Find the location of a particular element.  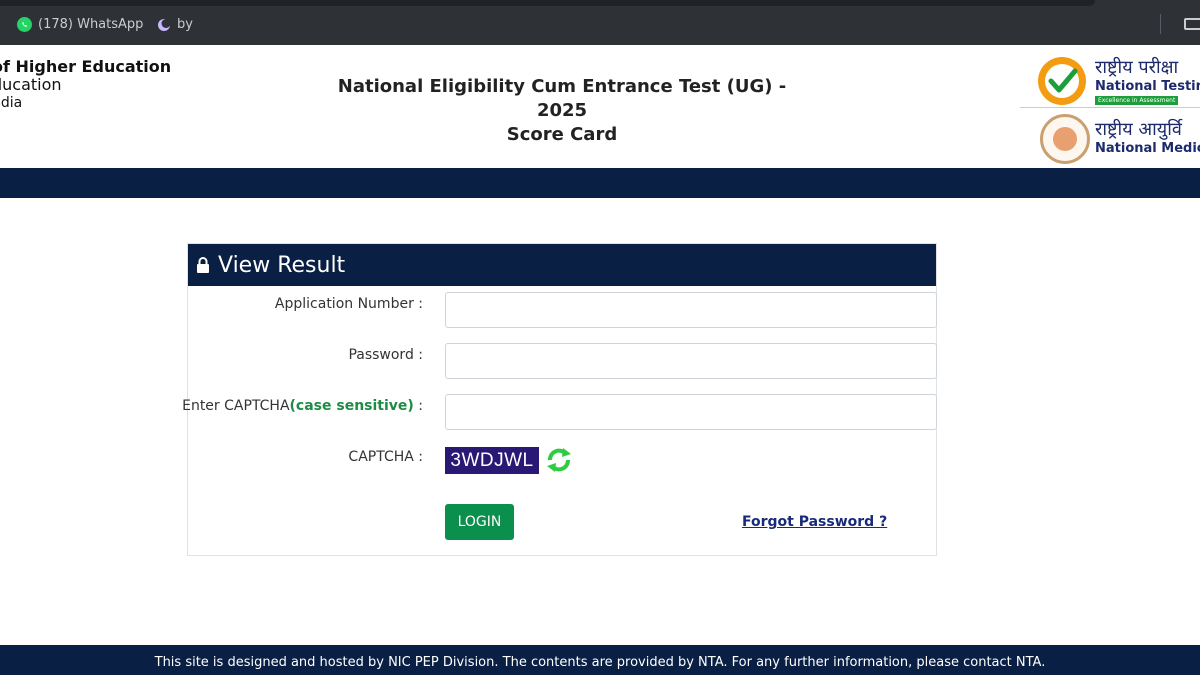

bookmark-whatsapp: (178) WhatsApp is located at coordinates (80, 24).